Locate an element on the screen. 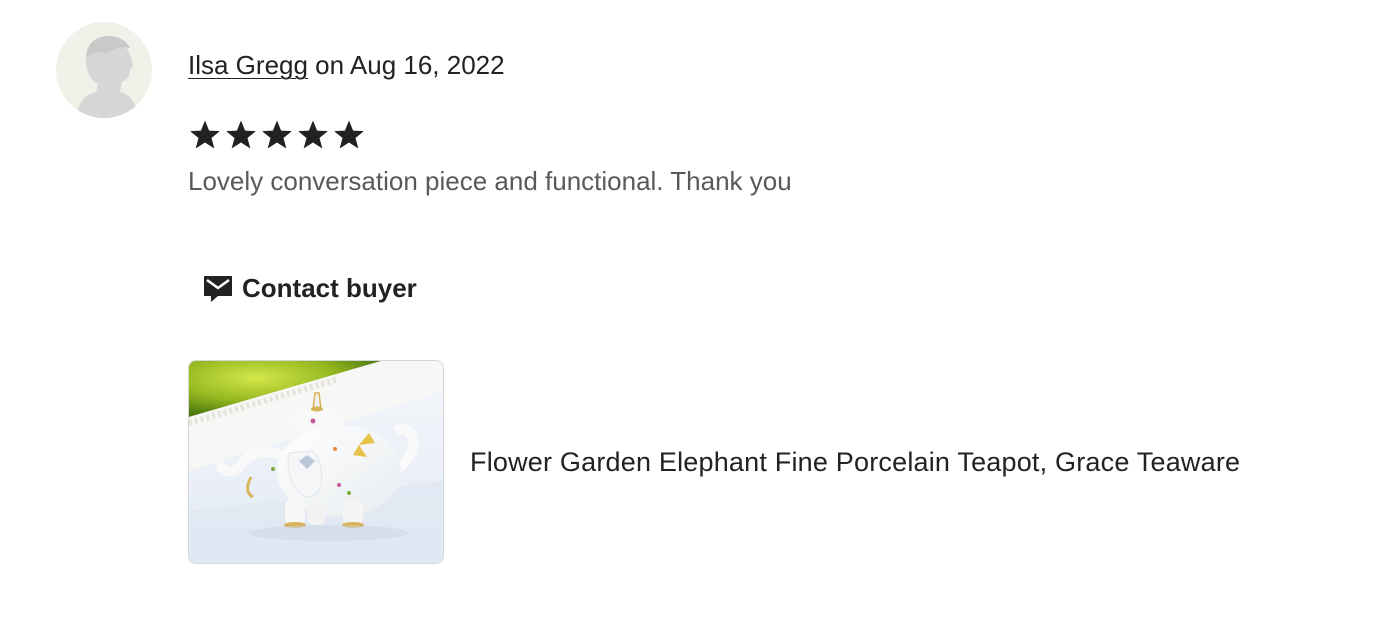 This screenshot has height=632, width=1376. reviewer-avatar is located at coordinates (104, 70).